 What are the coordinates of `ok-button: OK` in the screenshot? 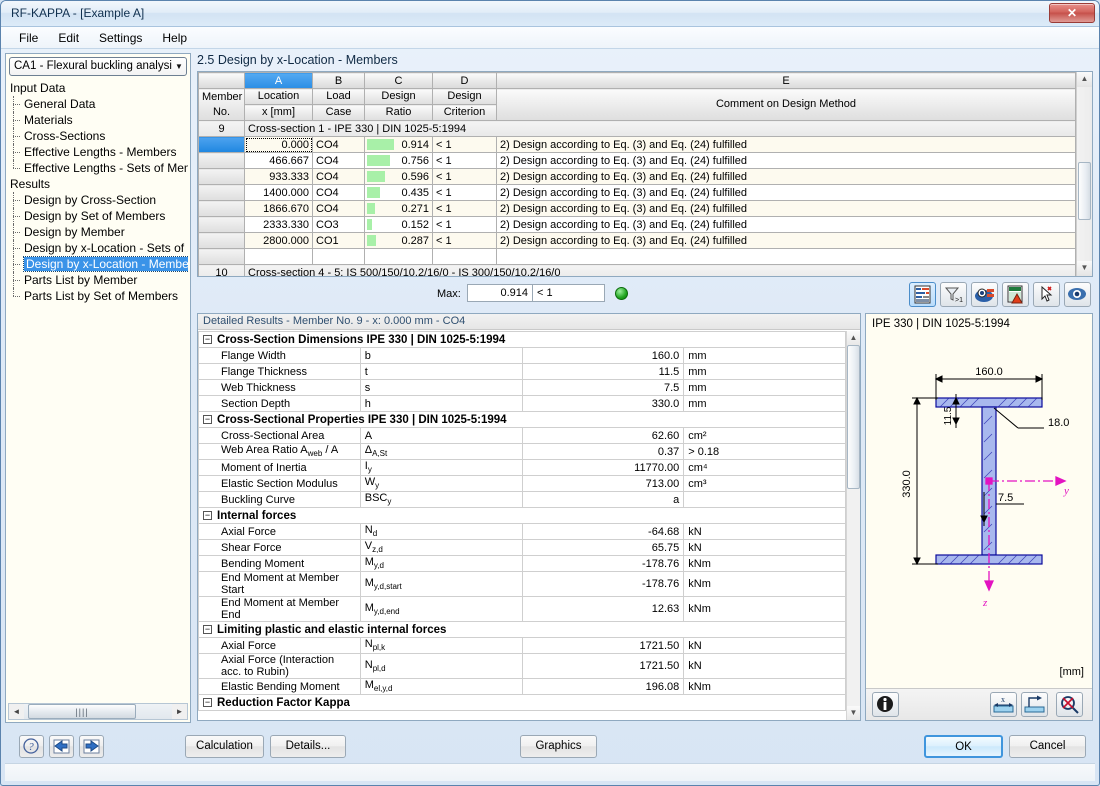 It's located at (963, 746).